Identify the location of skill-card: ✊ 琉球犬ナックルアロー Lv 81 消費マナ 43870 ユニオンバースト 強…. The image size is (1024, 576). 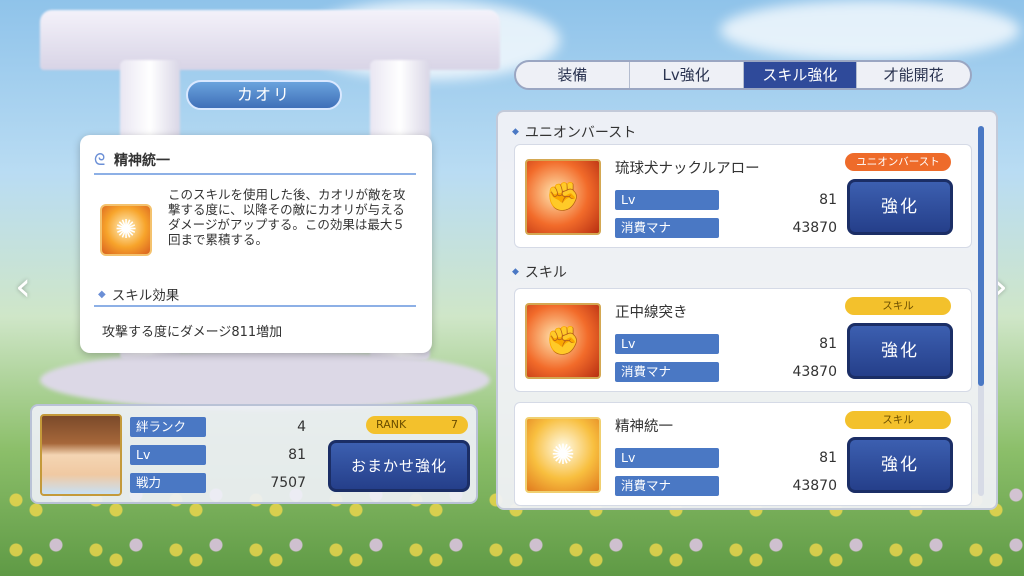
(743, 196).